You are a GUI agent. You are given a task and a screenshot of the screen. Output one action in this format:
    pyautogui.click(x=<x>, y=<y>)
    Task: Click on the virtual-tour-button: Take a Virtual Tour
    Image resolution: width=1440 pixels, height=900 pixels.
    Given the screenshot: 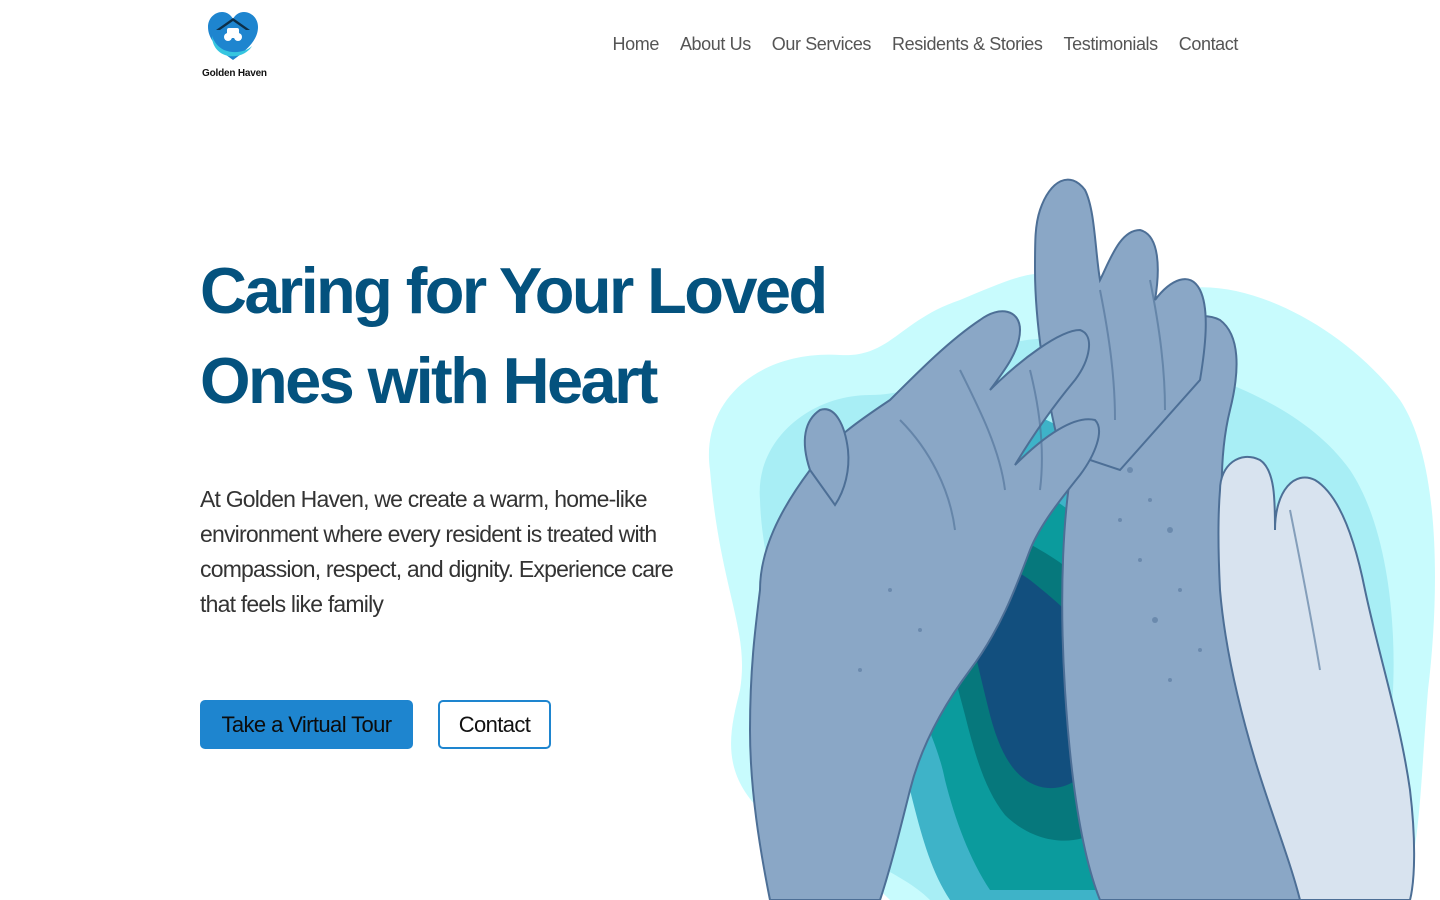 What is the action you would take?
    pyautogui.click(x=306, y=724)
    